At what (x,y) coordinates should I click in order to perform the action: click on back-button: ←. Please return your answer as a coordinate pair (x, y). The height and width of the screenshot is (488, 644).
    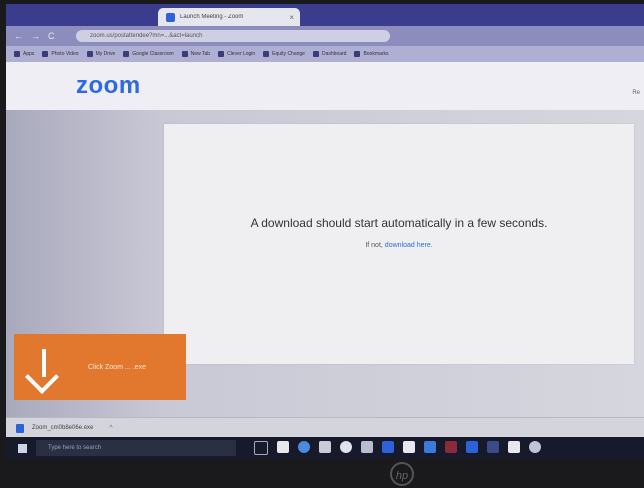
    Looking at the image, I should click on (18, 36).